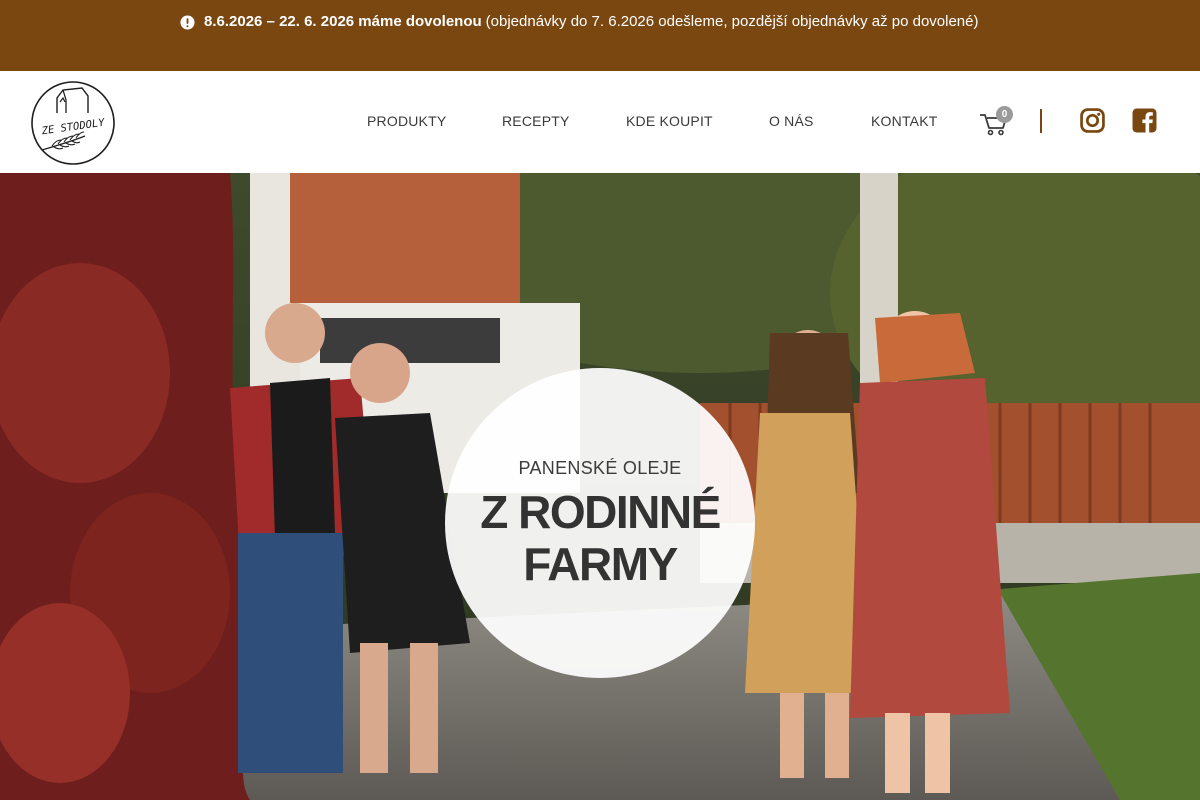 This screenshot has height=800, width=1200. Describe the element at coordinates (343, 21) in the screenshot. I see `vacation-dates: 8.6.2026 – 22. 6. 2026 máme dovolenou` at that location.